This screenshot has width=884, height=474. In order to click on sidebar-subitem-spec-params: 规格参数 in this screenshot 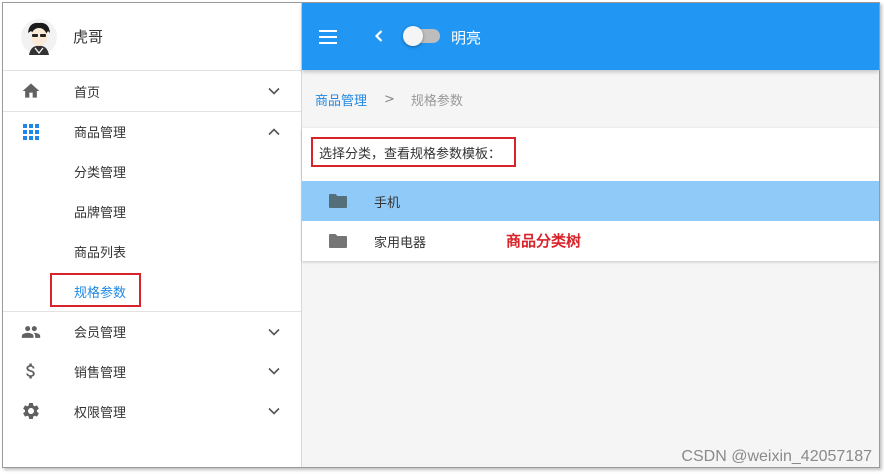, I will do `click(152, 291)`.